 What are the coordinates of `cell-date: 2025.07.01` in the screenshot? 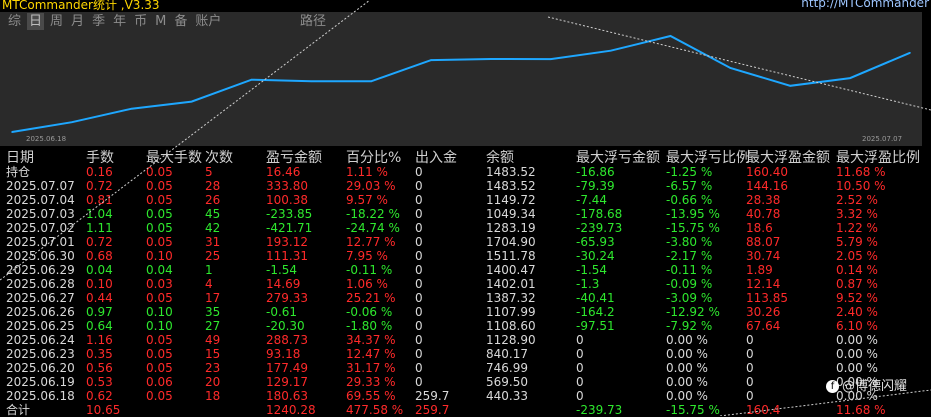 It's located at (40, 242).